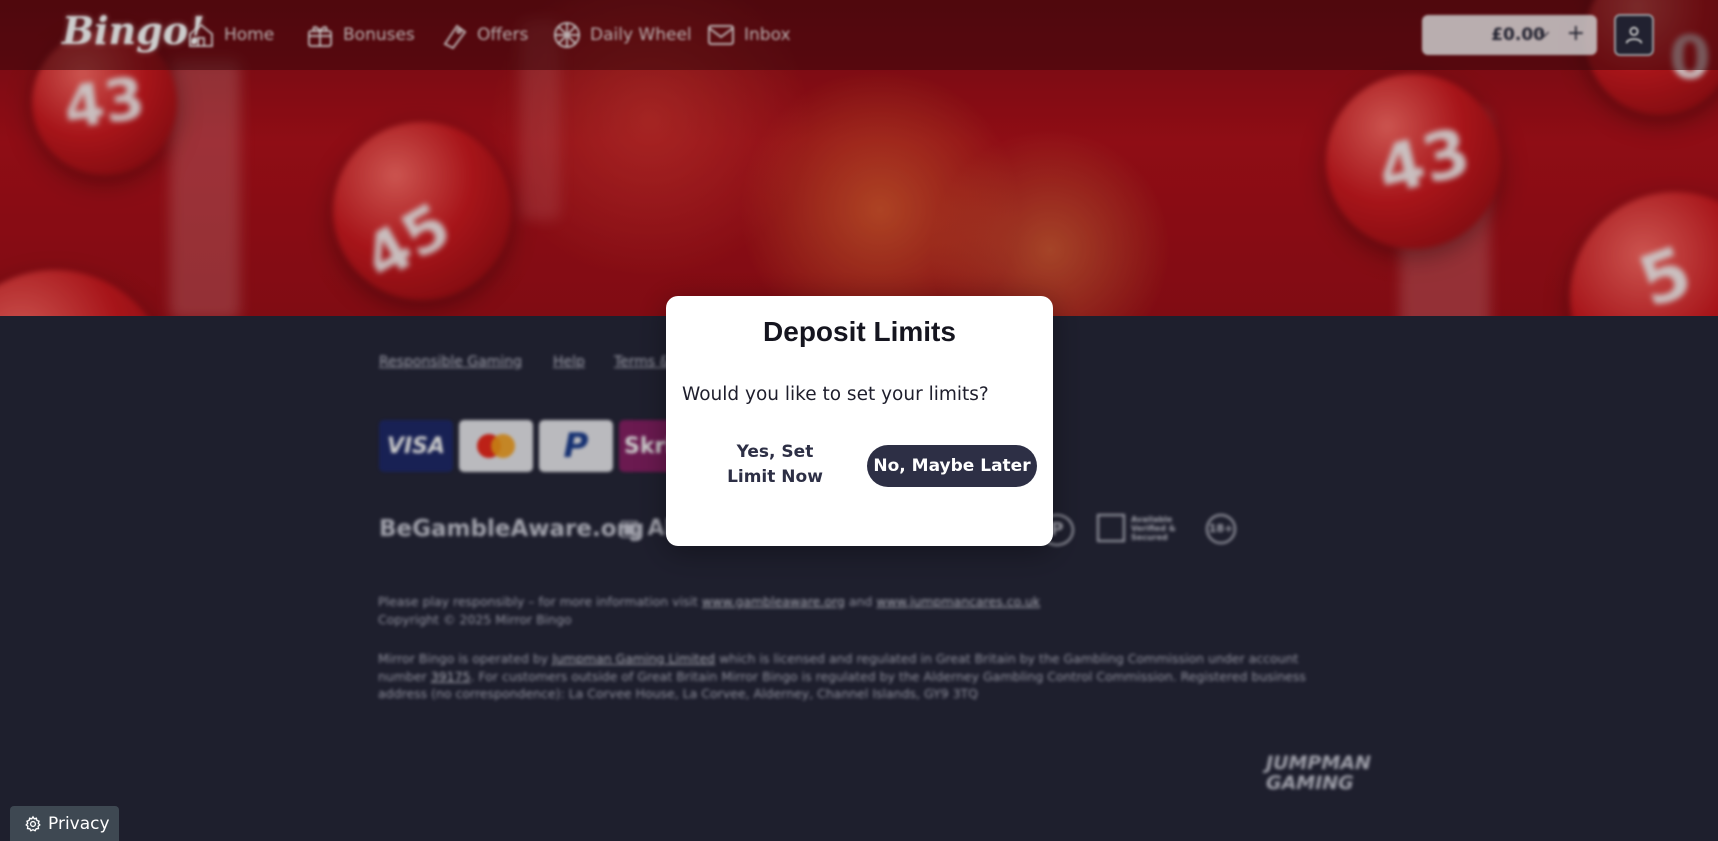 The width and height of the screenshot is (1718, 841). What do you see at coordinates (952, 466) in the screenshot?
I see `maybe-later-button: No, Maybe Later` at bounding box center [952, 466].